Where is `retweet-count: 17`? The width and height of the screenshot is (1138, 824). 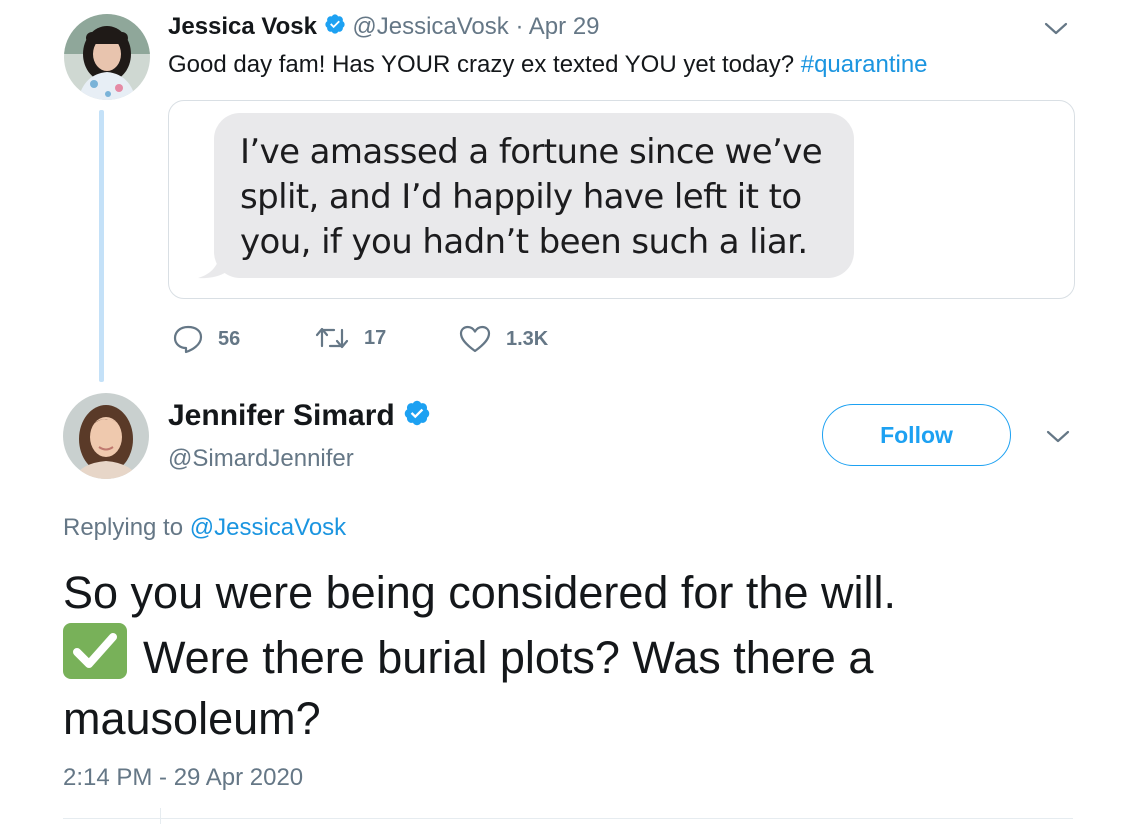 retweet-count: 17 is located at coordinates (375, 337).